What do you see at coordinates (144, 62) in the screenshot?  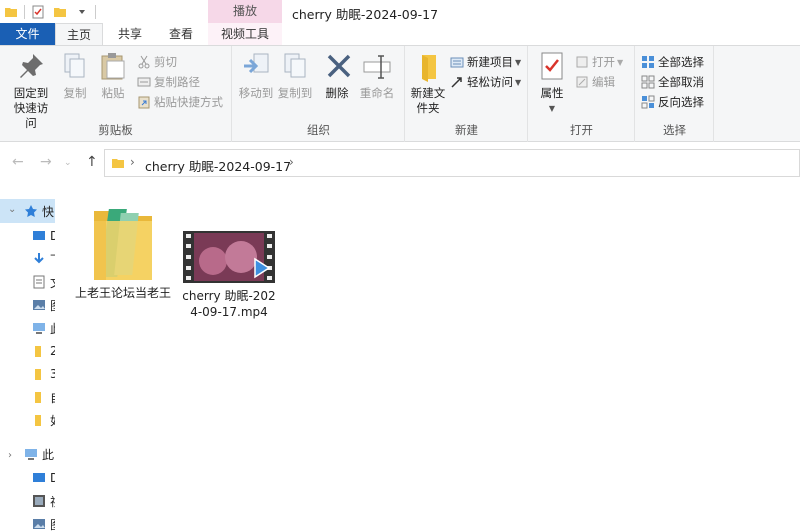 I see `scissors-icon` at bounding box center [144, 62].